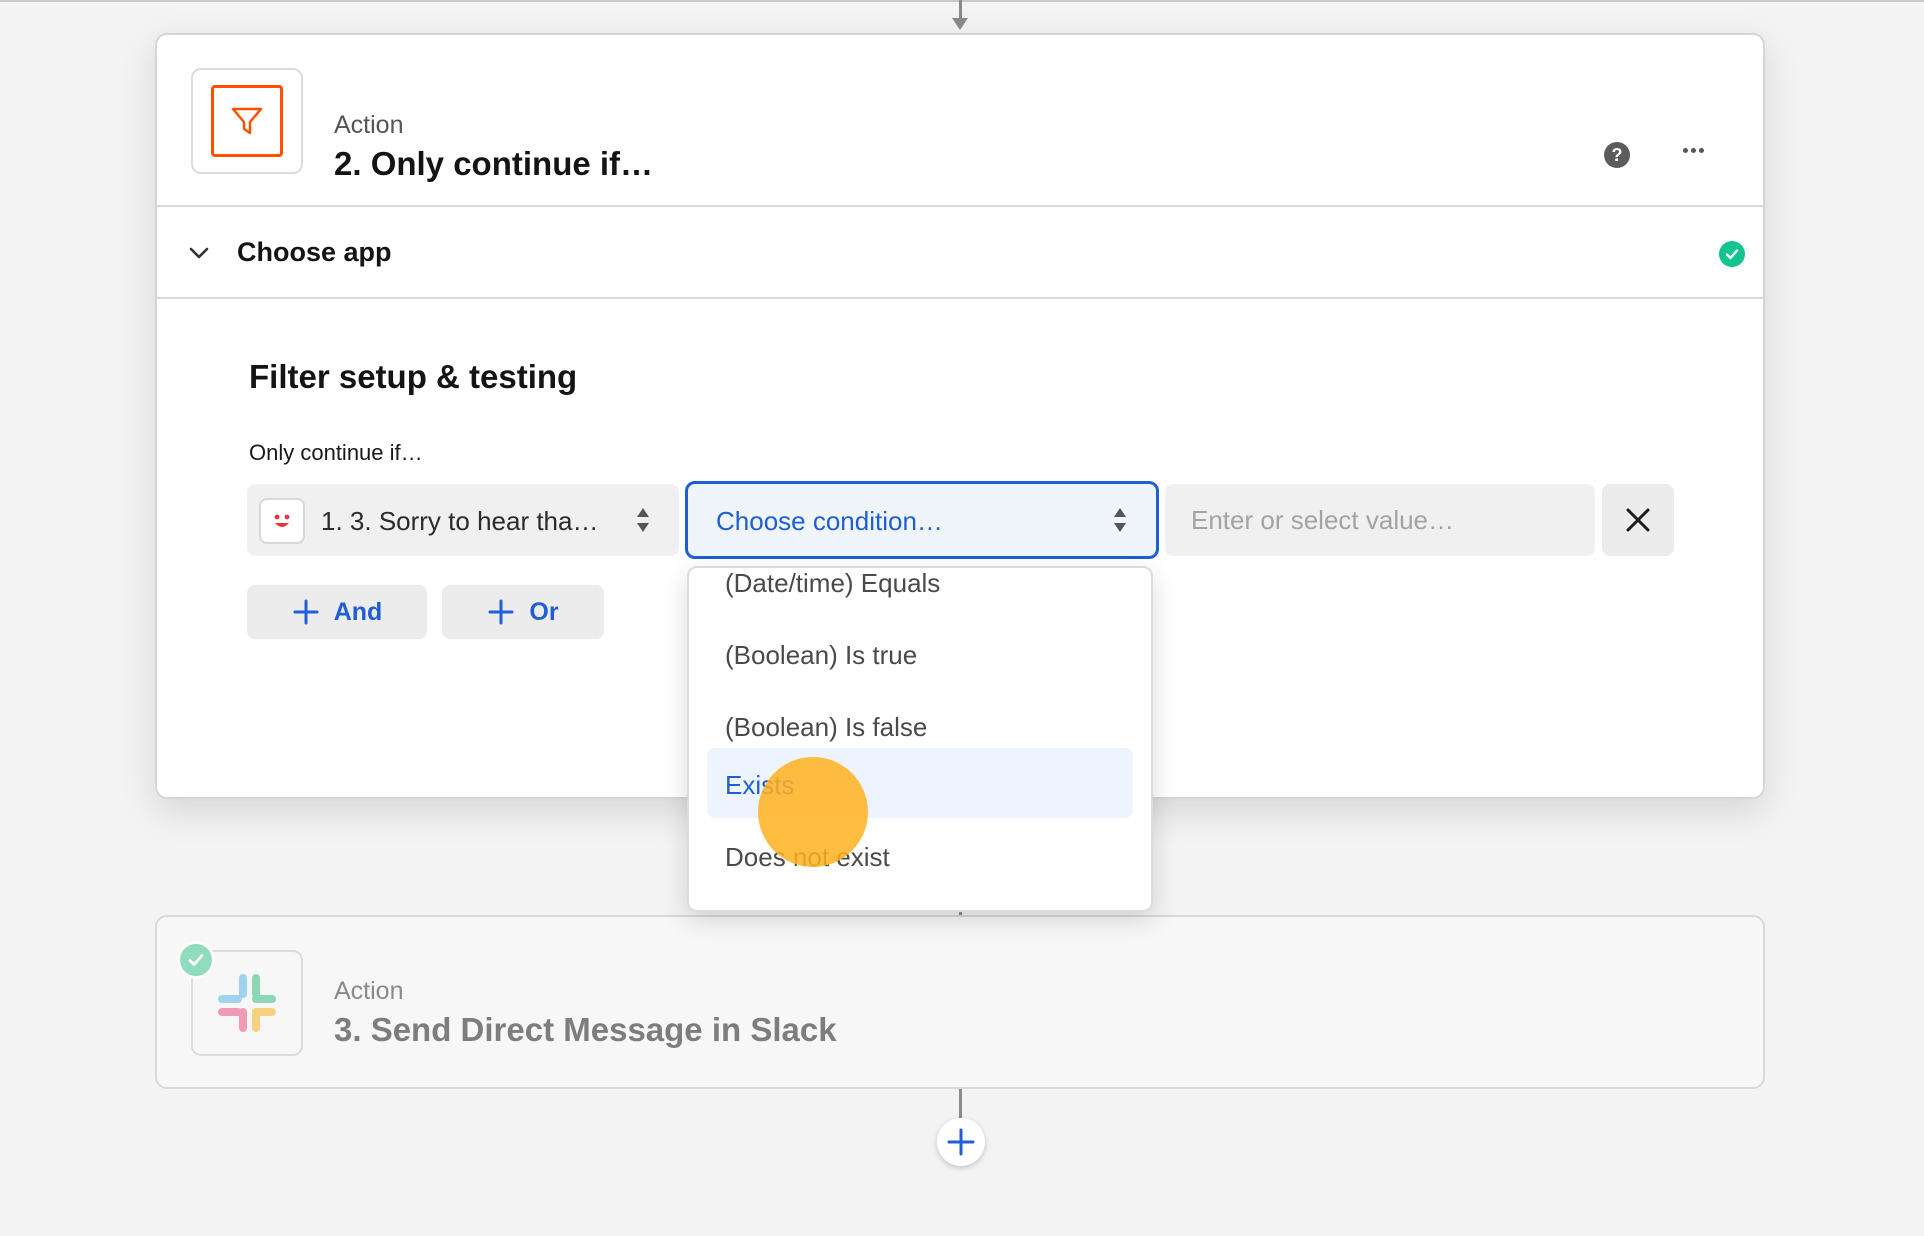  I want to click on step-header: Action 2. Only continue if… ?, so click(960, 121).